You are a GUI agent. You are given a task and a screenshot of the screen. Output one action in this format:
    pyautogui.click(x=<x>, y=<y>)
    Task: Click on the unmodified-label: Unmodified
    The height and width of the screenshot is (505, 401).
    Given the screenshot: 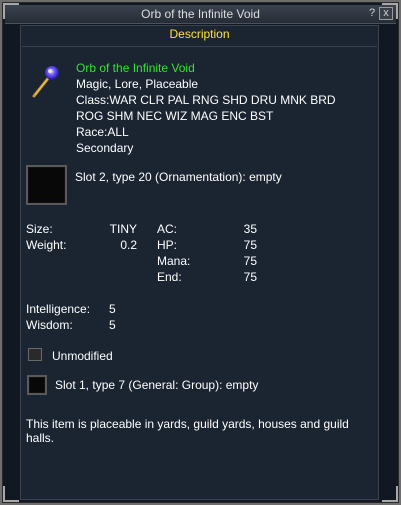 What is the action you would take?
    pyautogui.click(x=82, y=356)
    